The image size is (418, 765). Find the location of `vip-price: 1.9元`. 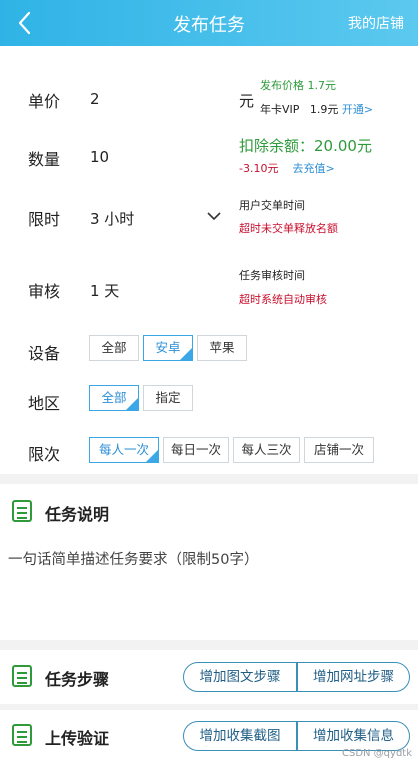

vip-price: 1.9元 is located at coordinates (324, 109).